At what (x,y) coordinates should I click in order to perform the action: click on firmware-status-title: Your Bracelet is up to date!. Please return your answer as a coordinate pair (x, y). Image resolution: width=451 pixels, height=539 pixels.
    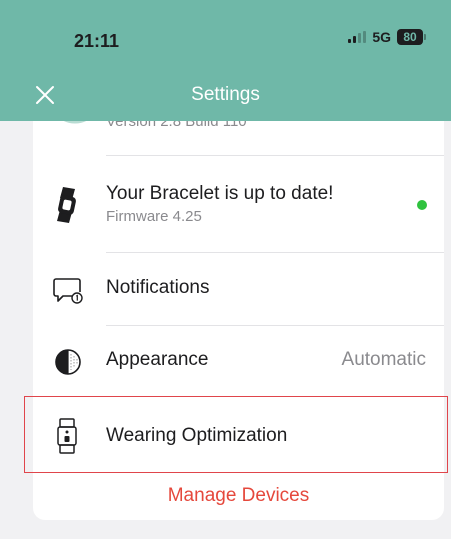
    Looking at the image, I should click on (220, 193).